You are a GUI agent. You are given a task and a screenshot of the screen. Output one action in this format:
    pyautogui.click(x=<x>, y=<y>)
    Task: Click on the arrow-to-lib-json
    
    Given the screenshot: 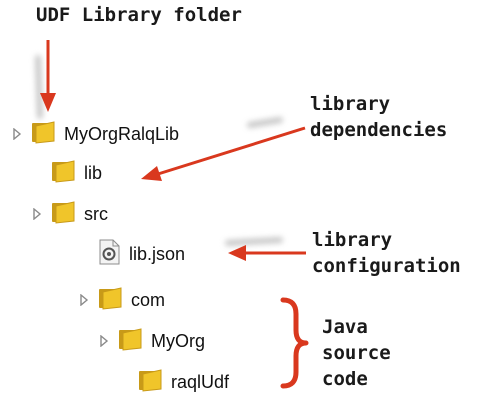 What is the action you would take?
    pyautogui.click(x=267, y=253)
    